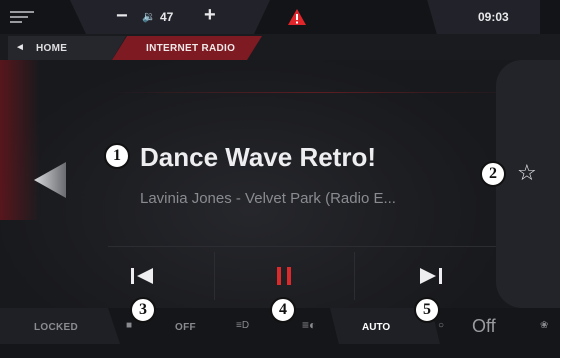 This screenshot has width=568, height=358. I want to click on annotation-badge-1: 1, so click(117, 156).